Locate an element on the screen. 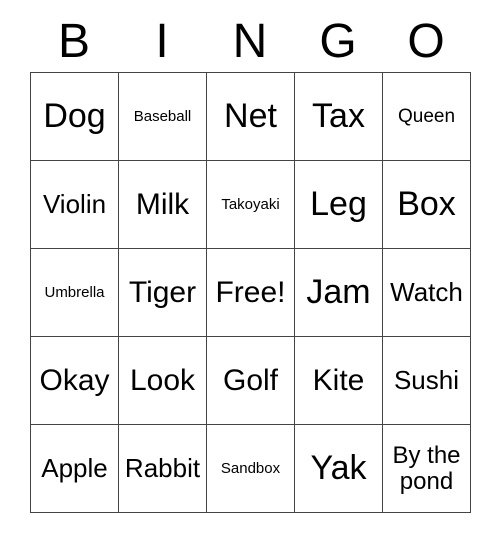  bingo-cell-label: Sushi is located at coordinates (426, 379).